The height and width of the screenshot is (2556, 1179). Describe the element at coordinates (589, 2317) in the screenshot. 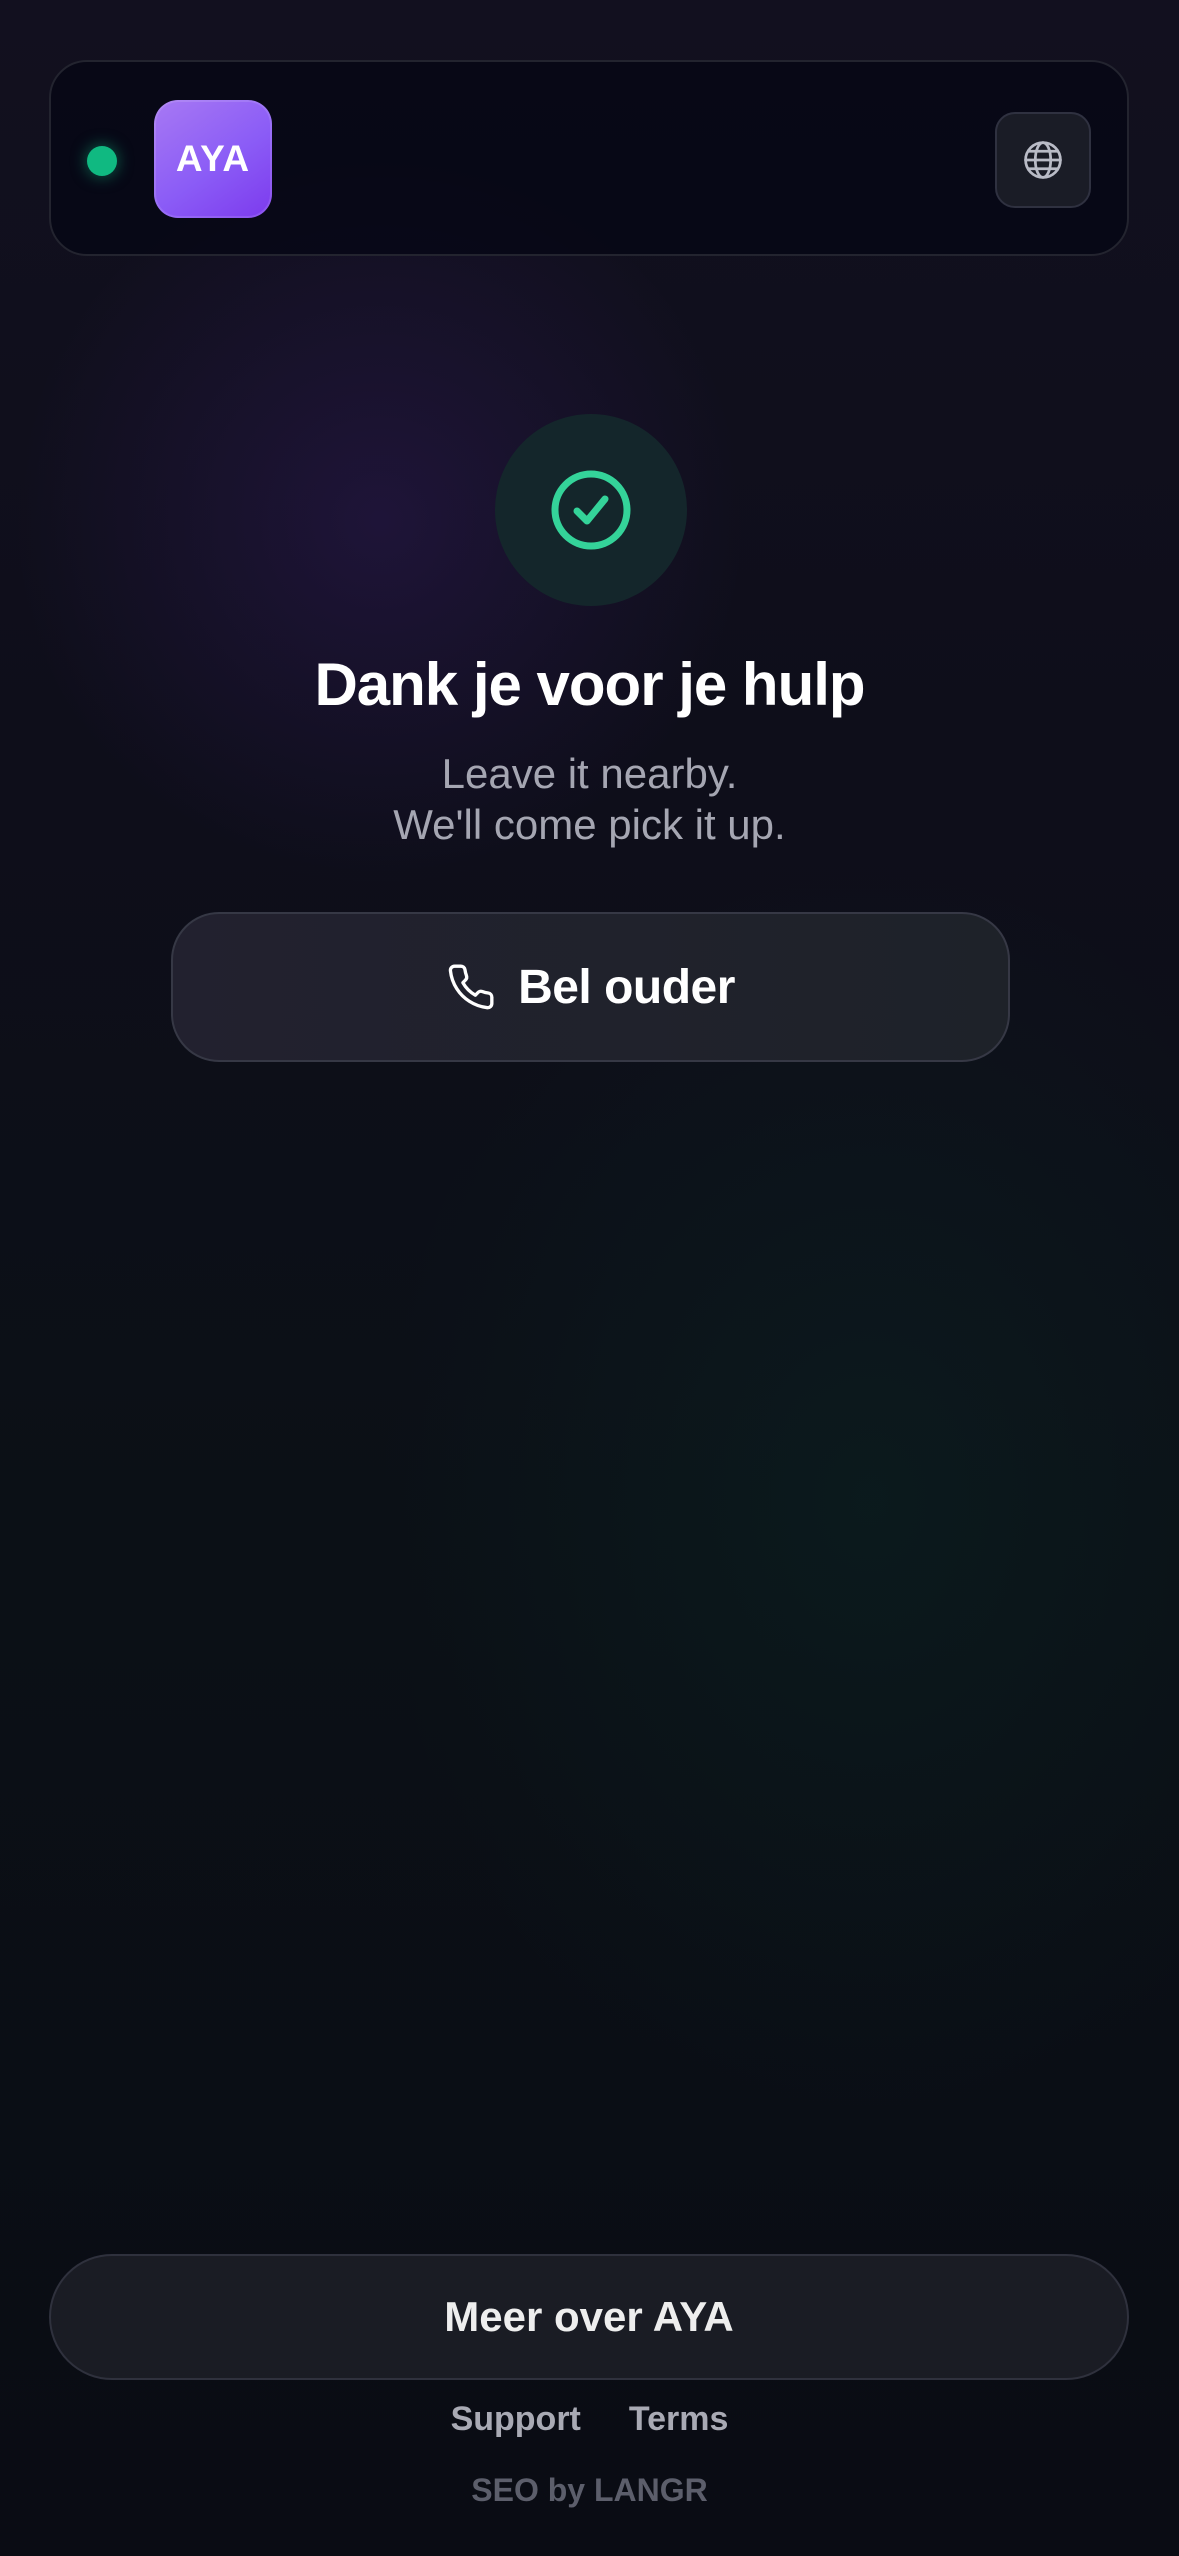

I see `more-about-aya-button: Meer over AYA` at that location.